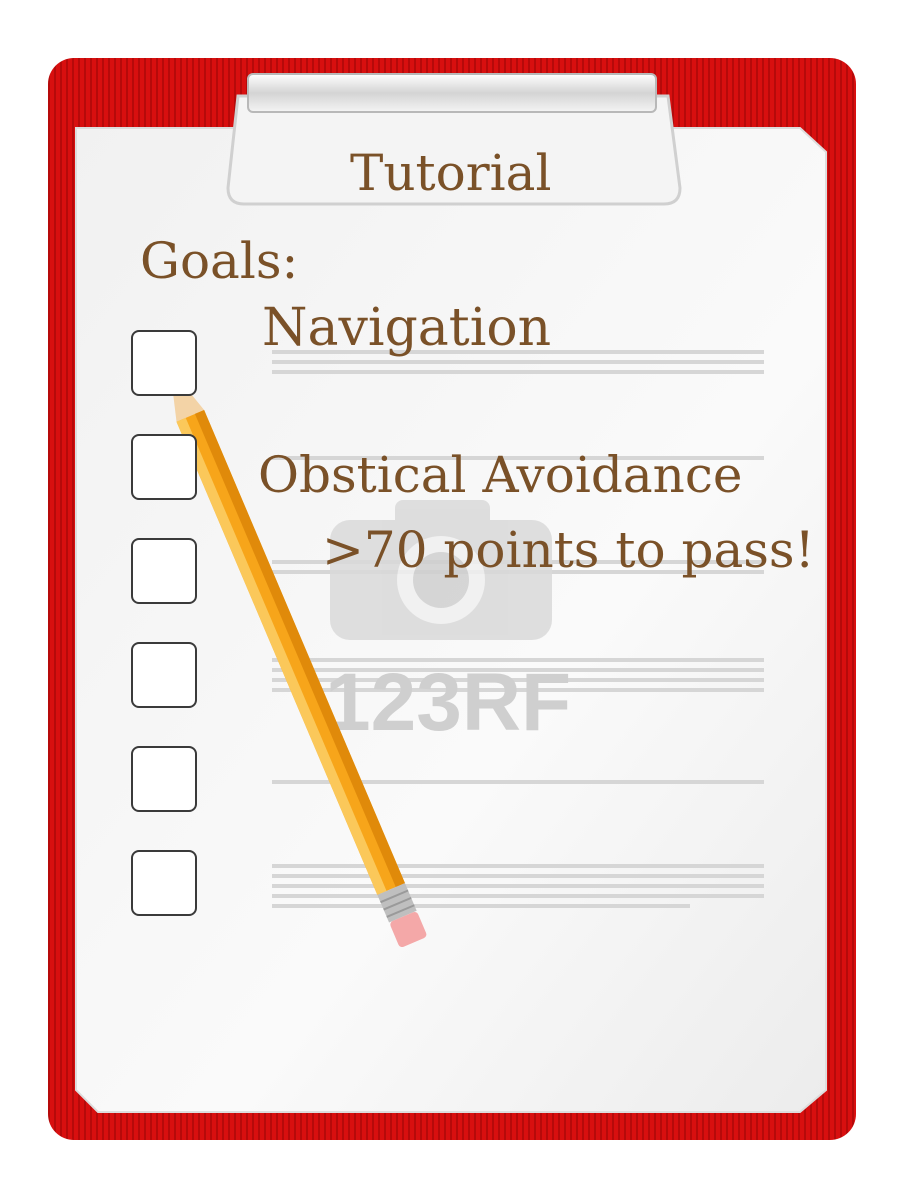 The image size is (903, 1200). Describe the element at coordinates (568, 550) in the screenshot. I see `pass-requirement: >70 points to pass!` at that location.